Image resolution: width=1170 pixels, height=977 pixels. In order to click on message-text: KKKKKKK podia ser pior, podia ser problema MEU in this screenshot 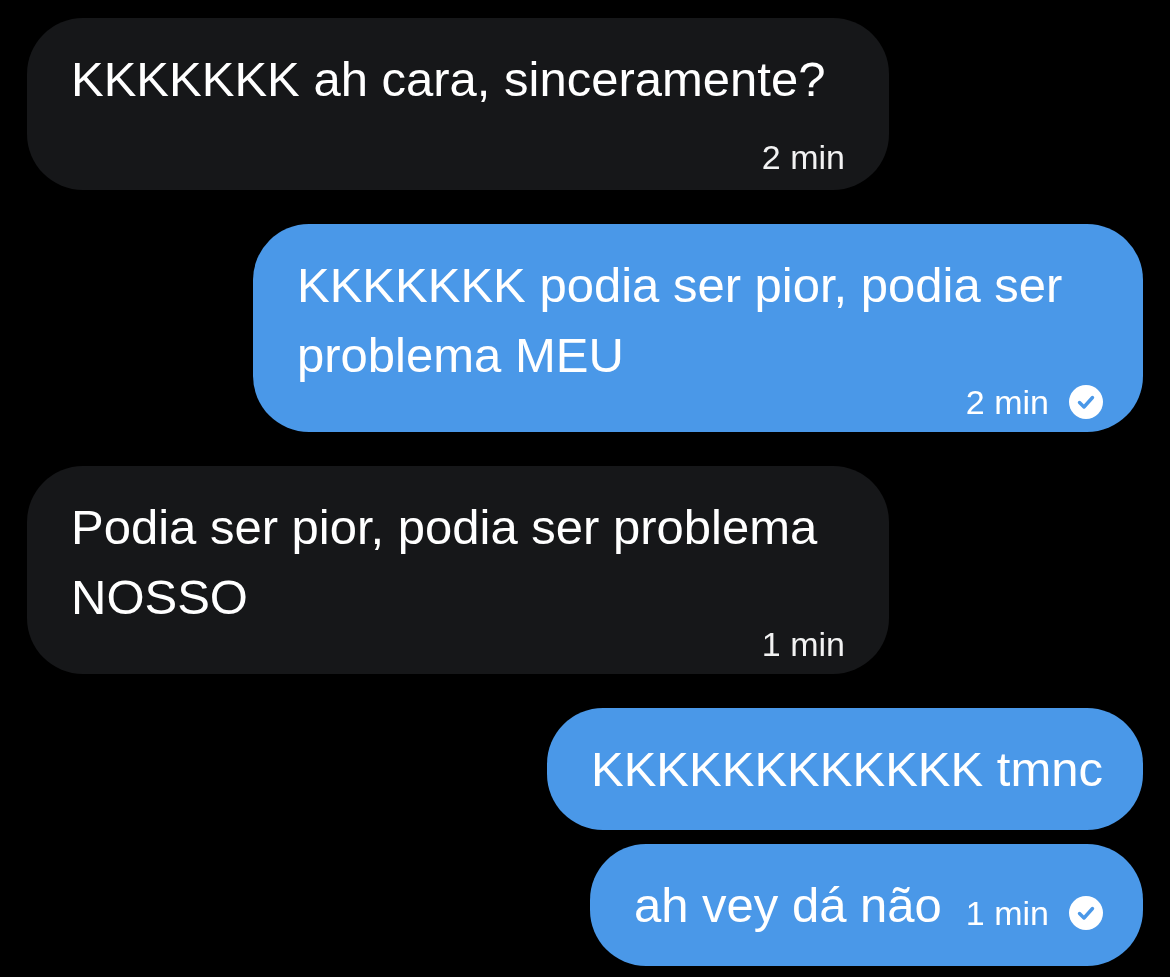, I will do `click(680, 320)`.